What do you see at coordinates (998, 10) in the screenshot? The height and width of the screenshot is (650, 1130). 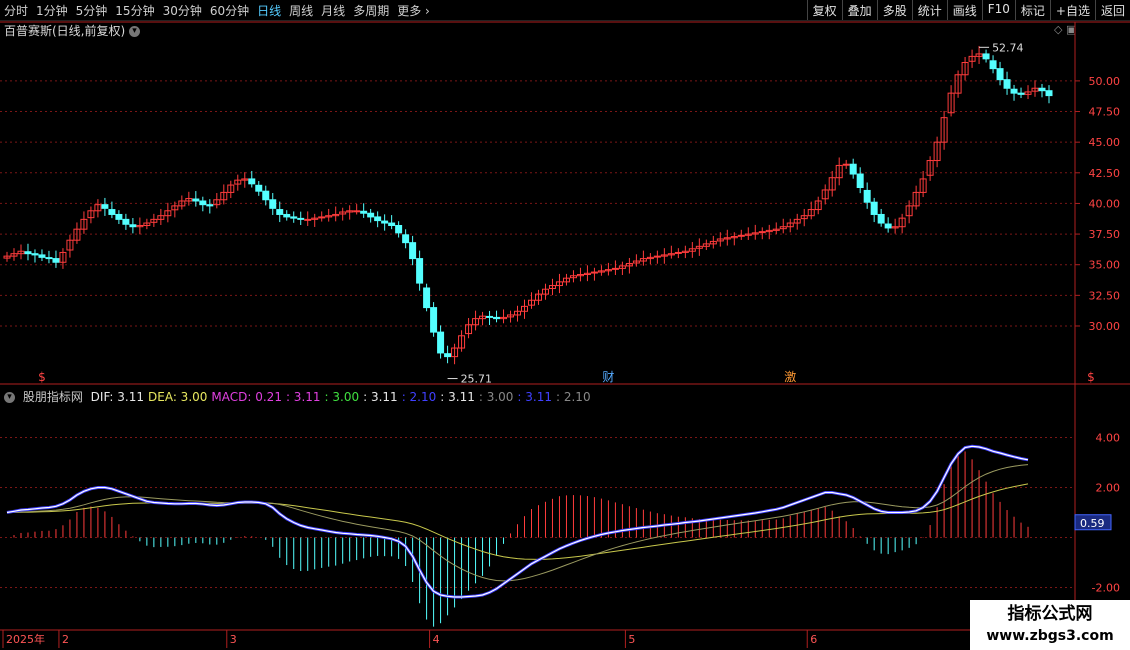 I see `f10-button: F10` at bounding box center [998, 10].